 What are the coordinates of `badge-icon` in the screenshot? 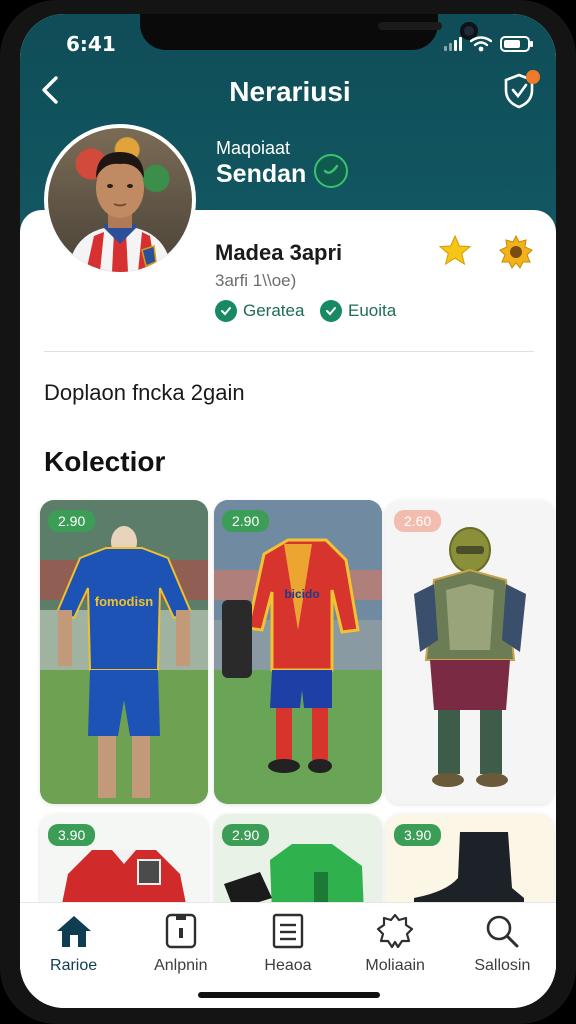 It's located at (395, 931).